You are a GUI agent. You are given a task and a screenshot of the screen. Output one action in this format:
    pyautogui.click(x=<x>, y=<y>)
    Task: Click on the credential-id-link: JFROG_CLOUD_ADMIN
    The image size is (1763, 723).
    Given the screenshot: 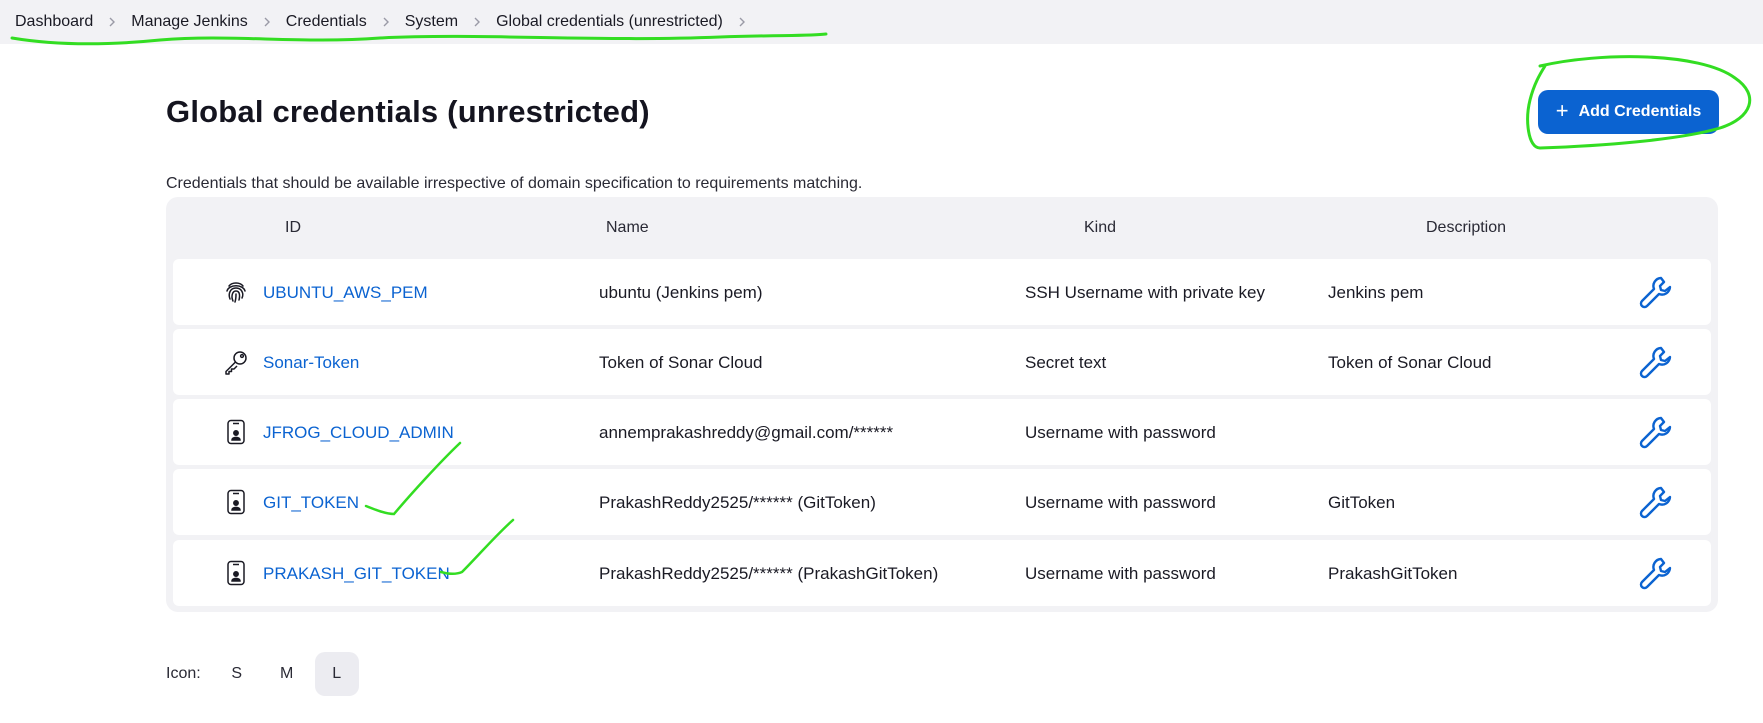 What is the action you would take?
    pyautogui.click(x=358, y=433)
    